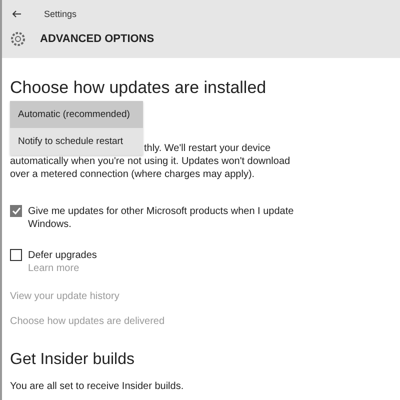  Describe the element at coordinates (76, 114) in the screenshot. I see `menu-option: Automatic (recommended)` at that location.